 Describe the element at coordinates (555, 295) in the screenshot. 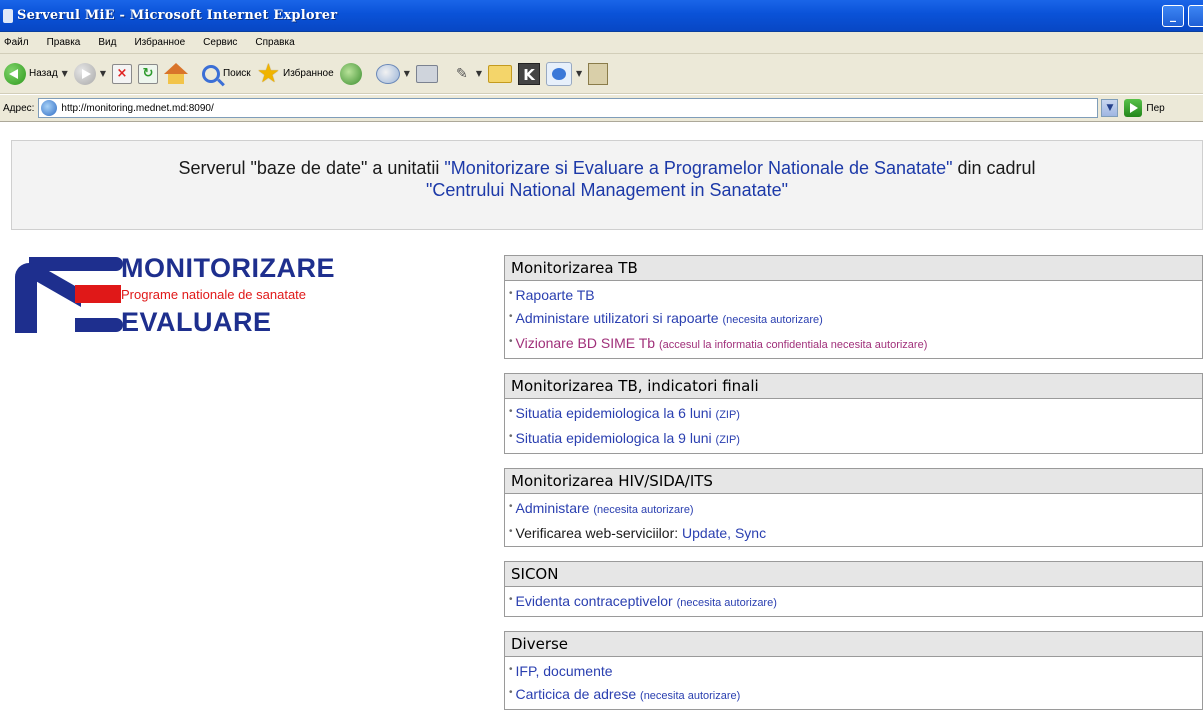

I see `link-rapoarte-tb: Rapoarte TB` at that location.